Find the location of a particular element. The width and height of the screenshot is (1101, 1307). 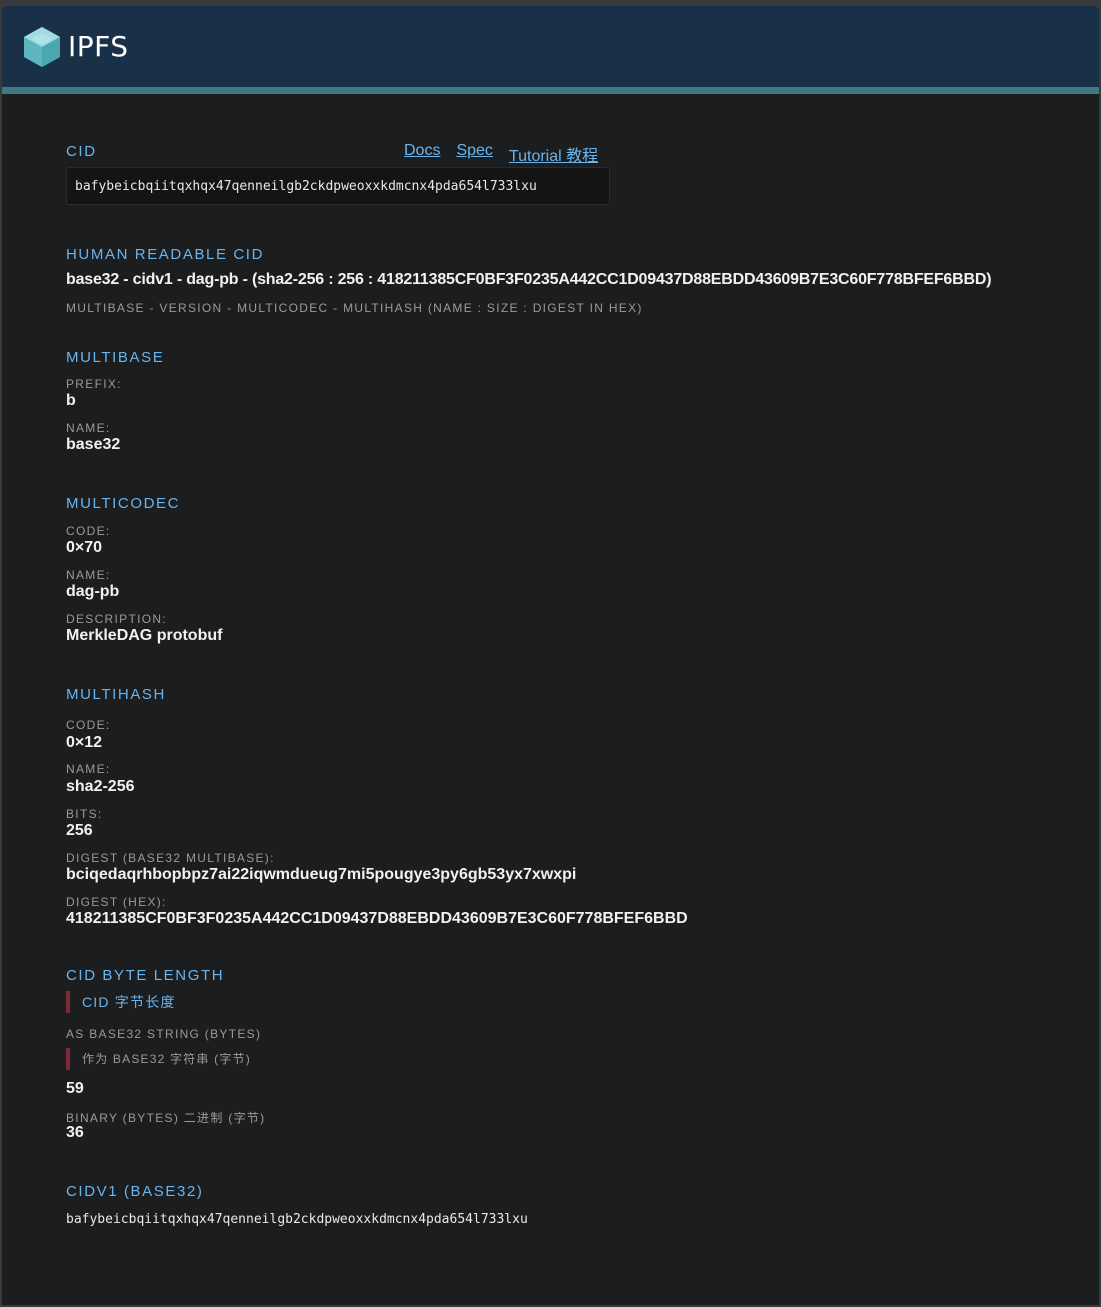

binary-bytes-label: BINARY (BYTES) 二进制 (字节) is located at coordinates (166, 1118).